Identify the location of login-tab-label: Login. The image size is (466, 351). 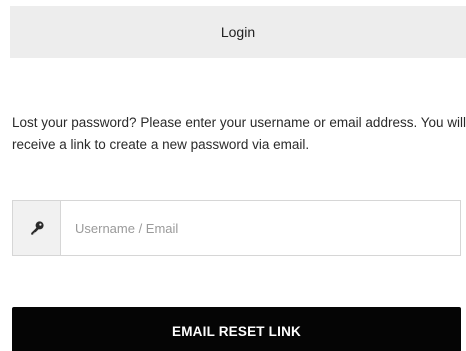
(238, 32).